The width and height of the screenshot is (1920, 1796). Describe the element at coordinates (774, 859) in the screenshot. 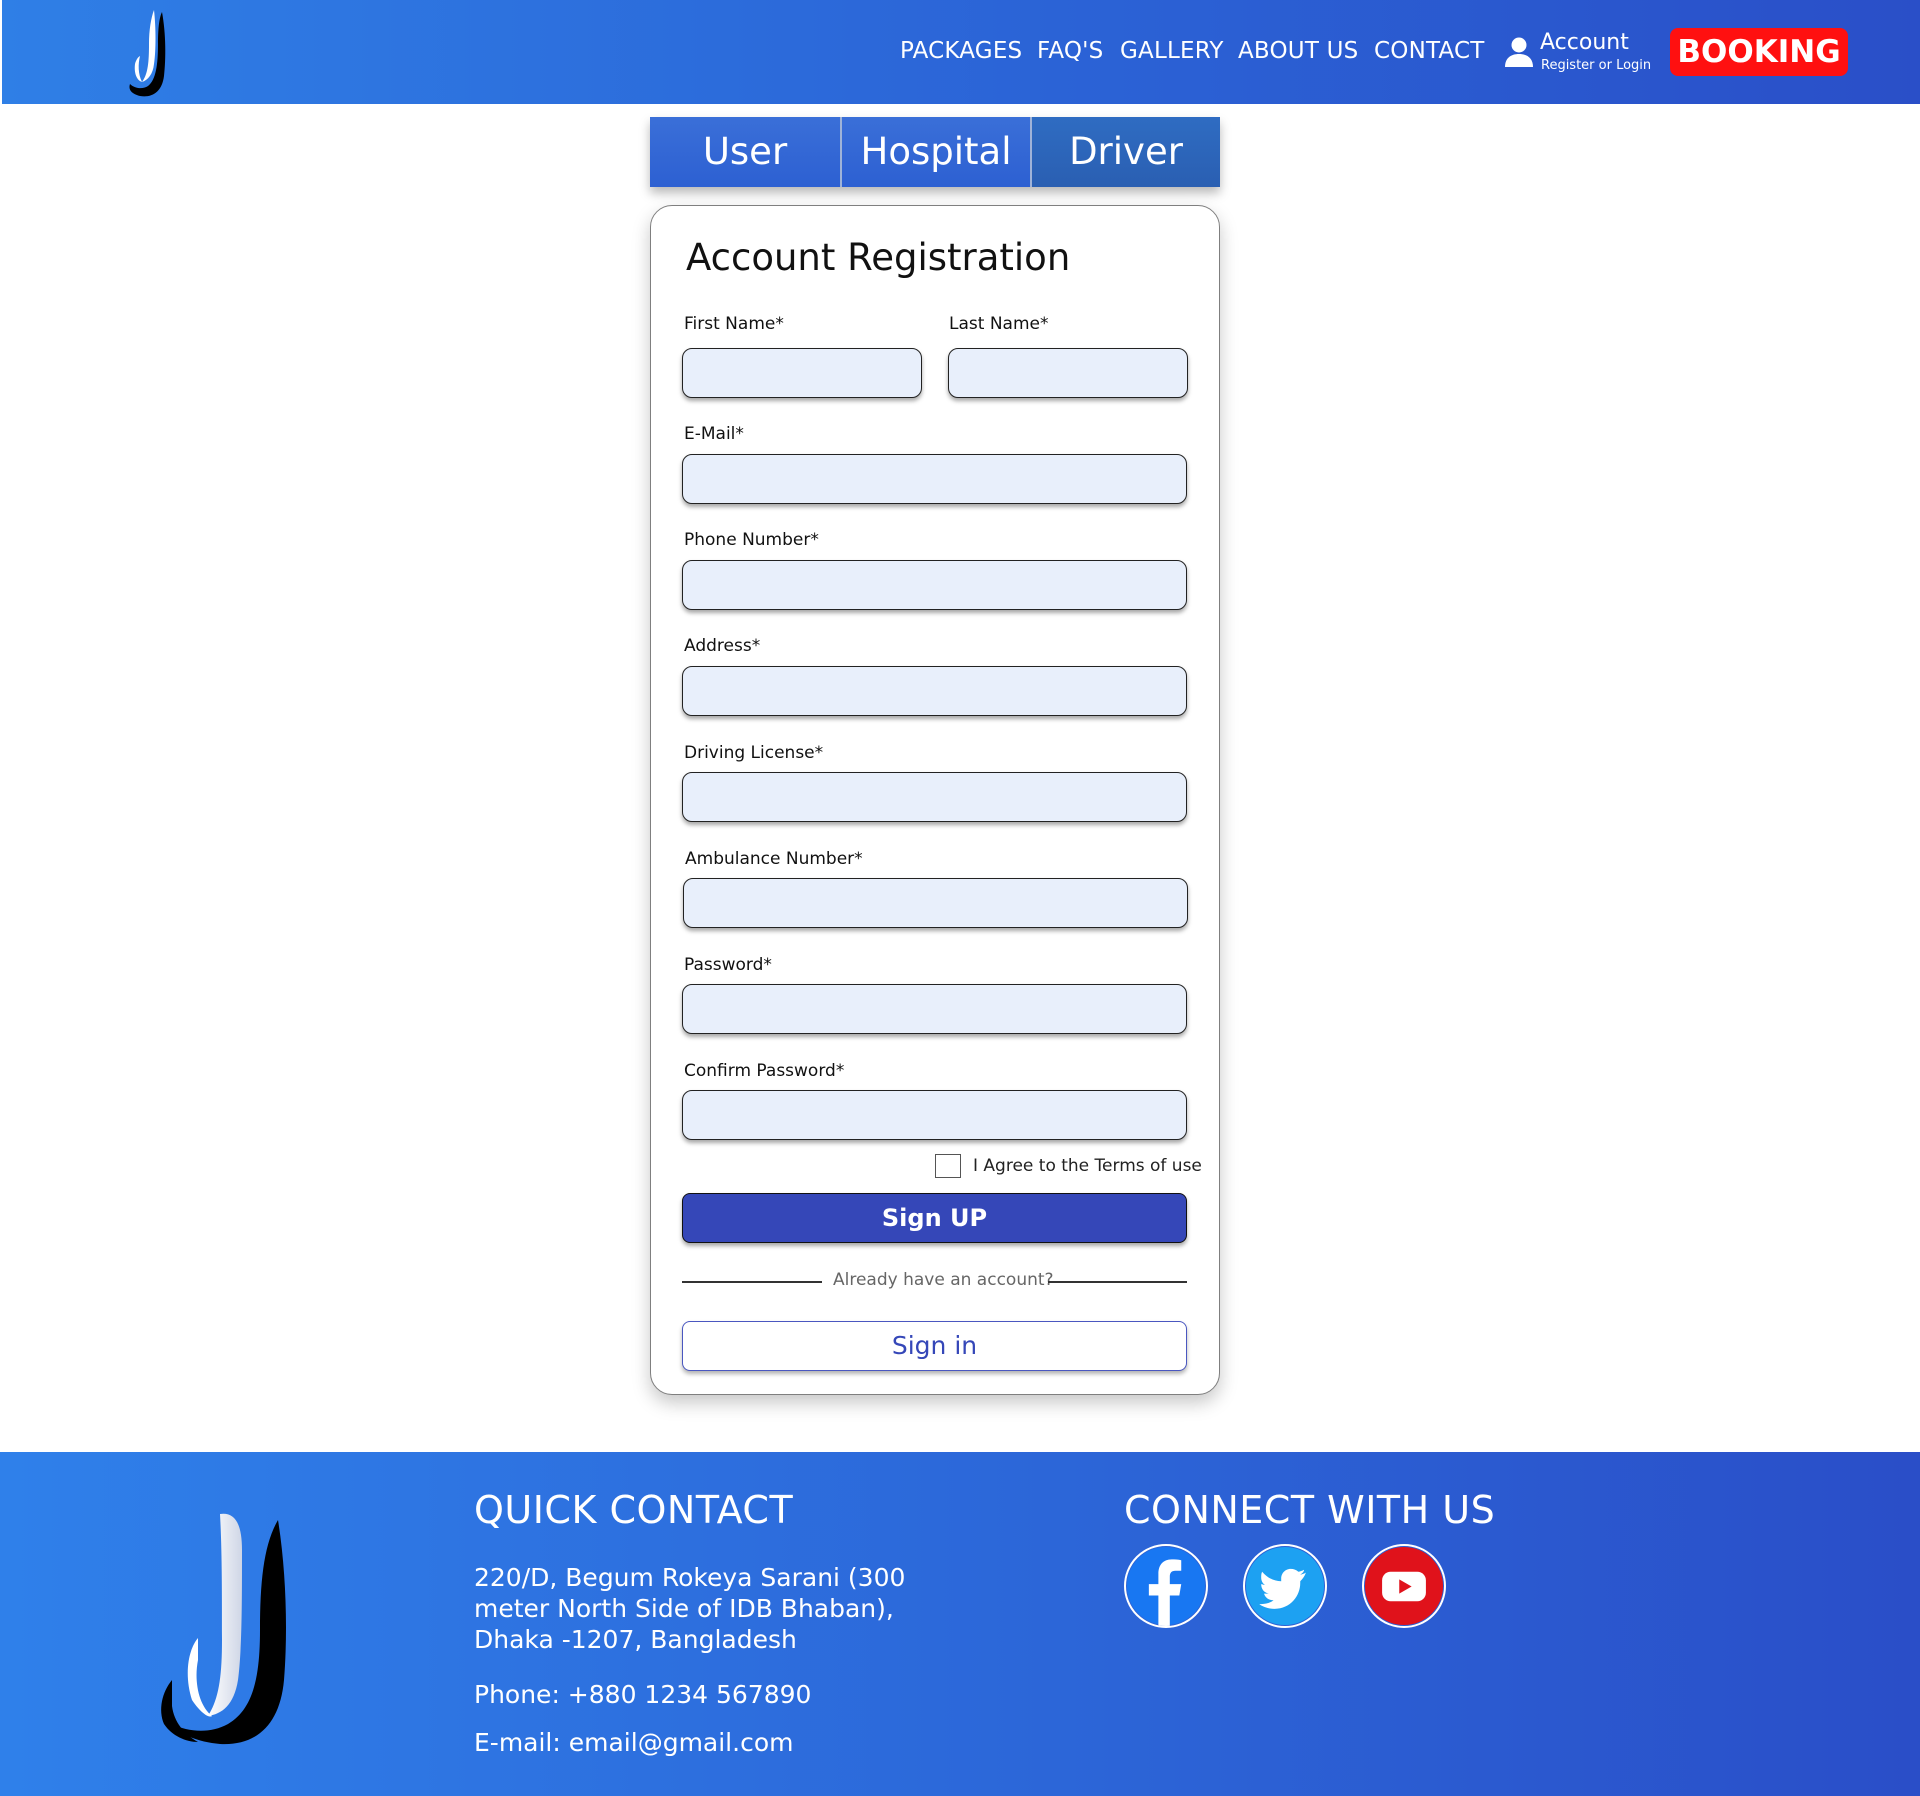

I see `ambulance-number-label: Ambulance Number*` at that location.